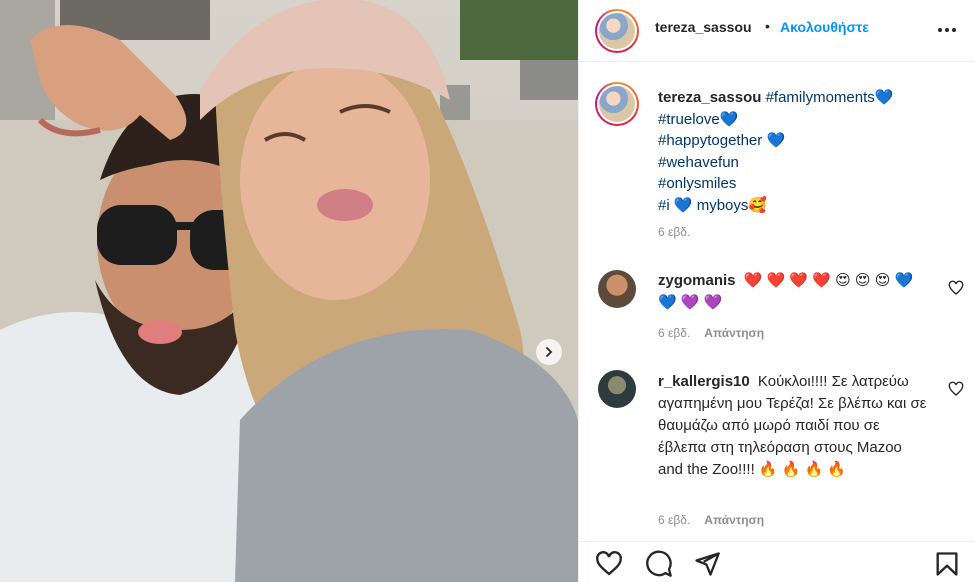 The width and height of the screenshot is (975, 582). Describe the element at coordinates (808, 141) in the screenshot. I see `hashtag: #happytogether 💙` at that location.